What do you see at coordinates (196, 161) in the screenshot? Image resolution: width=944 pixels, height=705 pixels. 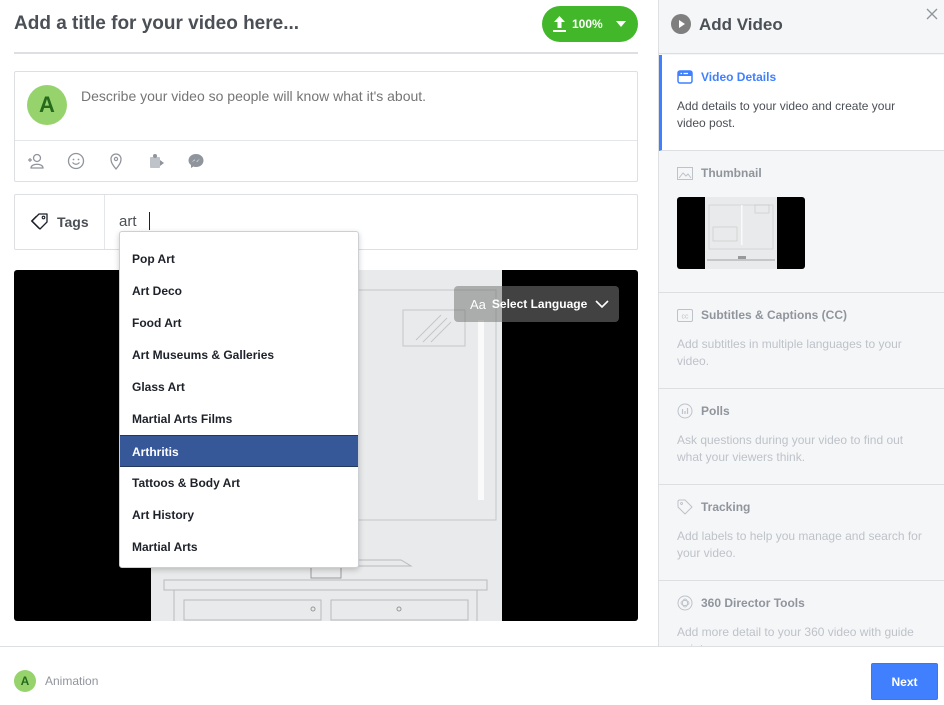 I see `messenger-icon` at bounding box center [196, 161].